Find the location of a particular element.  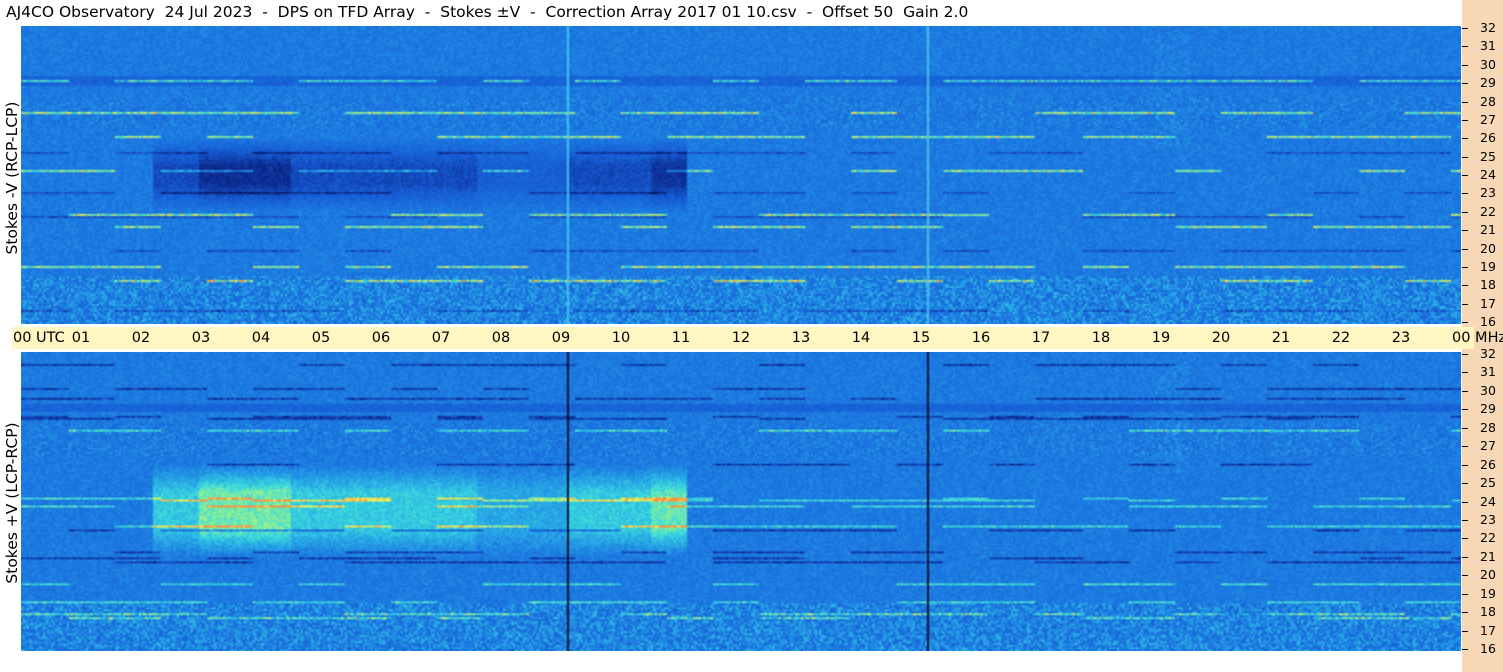

top-panel-ylabel: Stokes -V (RCP-LCP) is located at coordinates (12, 178).